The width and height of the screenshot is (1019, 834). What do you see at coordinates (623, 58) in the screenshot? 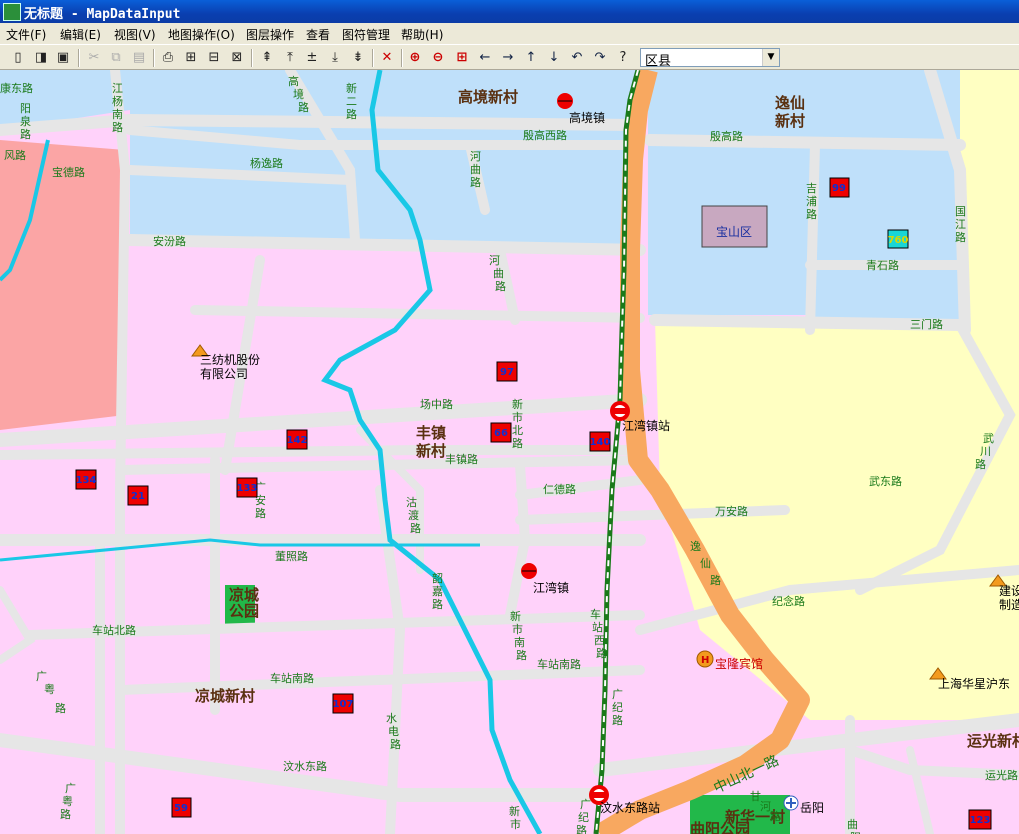
I see `help-icon: ?` at bounding box center [623, 58].